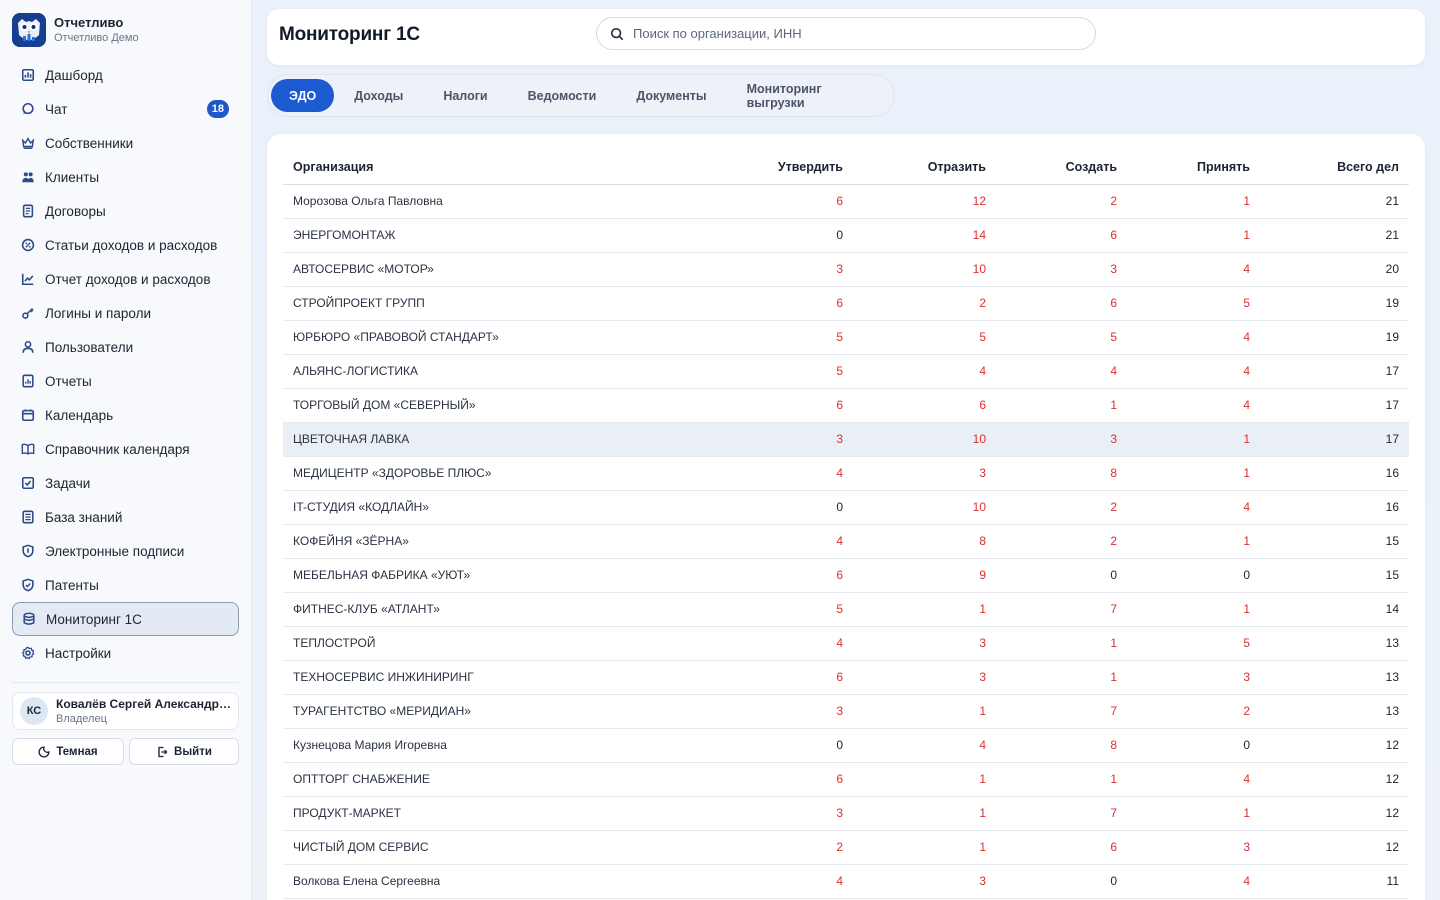 The height and width of the screenshot is (900, 1440). I want to click on sidebar-item-4: Договоры, so click(125, 211).